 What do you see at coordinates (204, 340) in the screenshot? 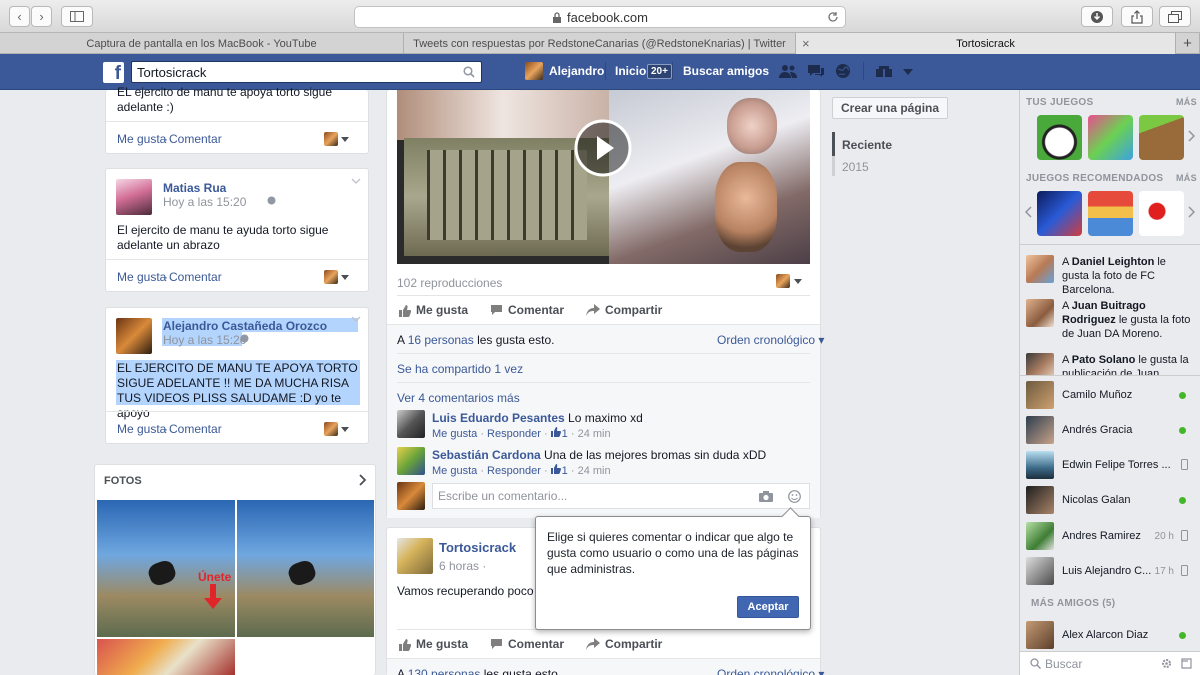
I see `comment-time-3: Hoy a las 15:20` at bounding box center [204, 340].